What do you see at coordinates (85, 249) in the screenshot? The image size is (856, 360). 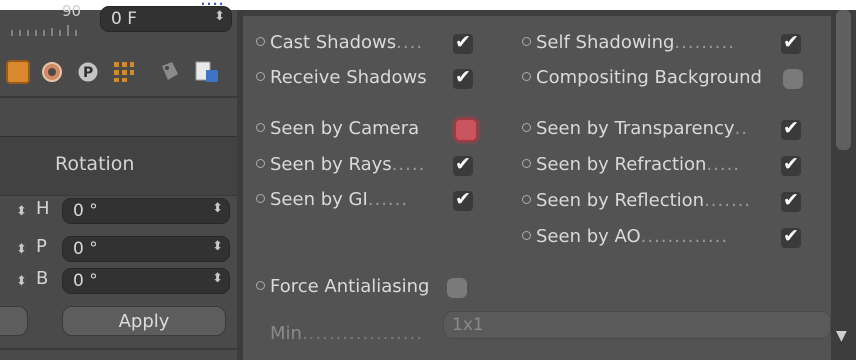 I see `p-field-value: 0 °` at bounding box center [85, 249].